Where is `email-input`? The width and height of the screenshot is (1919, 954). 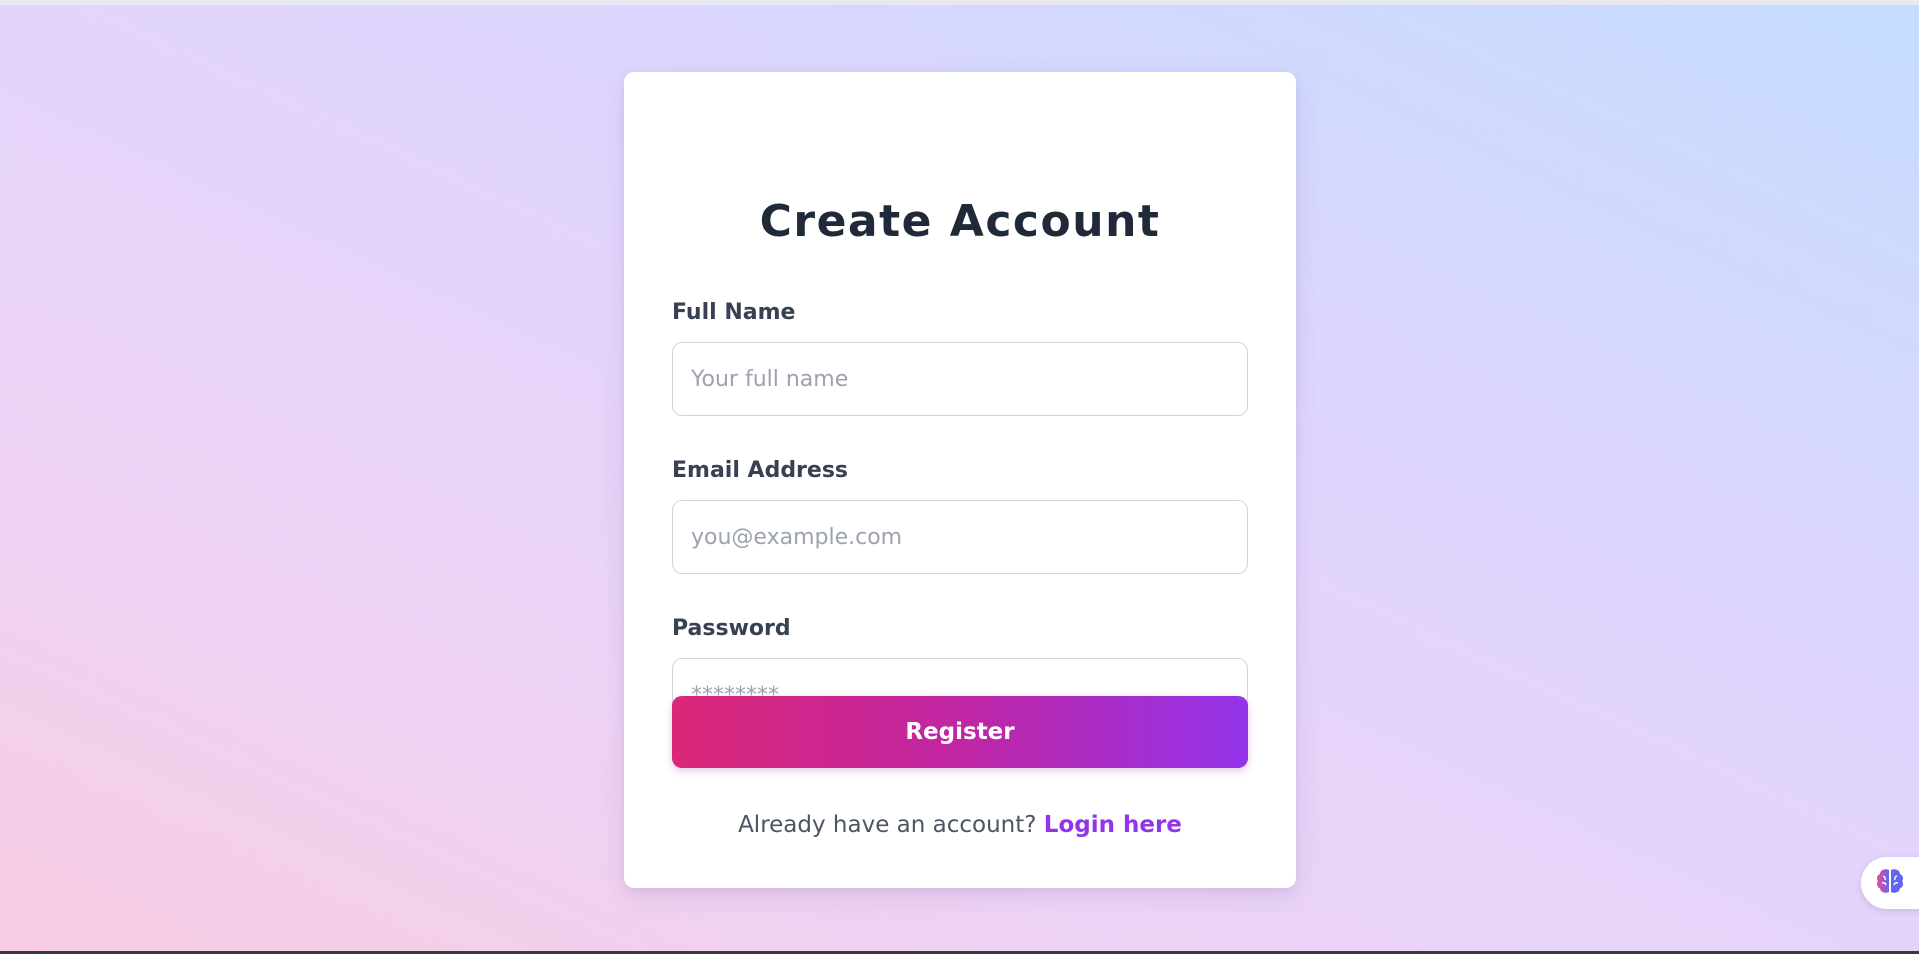 email-input is located at coordinates (960, 537).